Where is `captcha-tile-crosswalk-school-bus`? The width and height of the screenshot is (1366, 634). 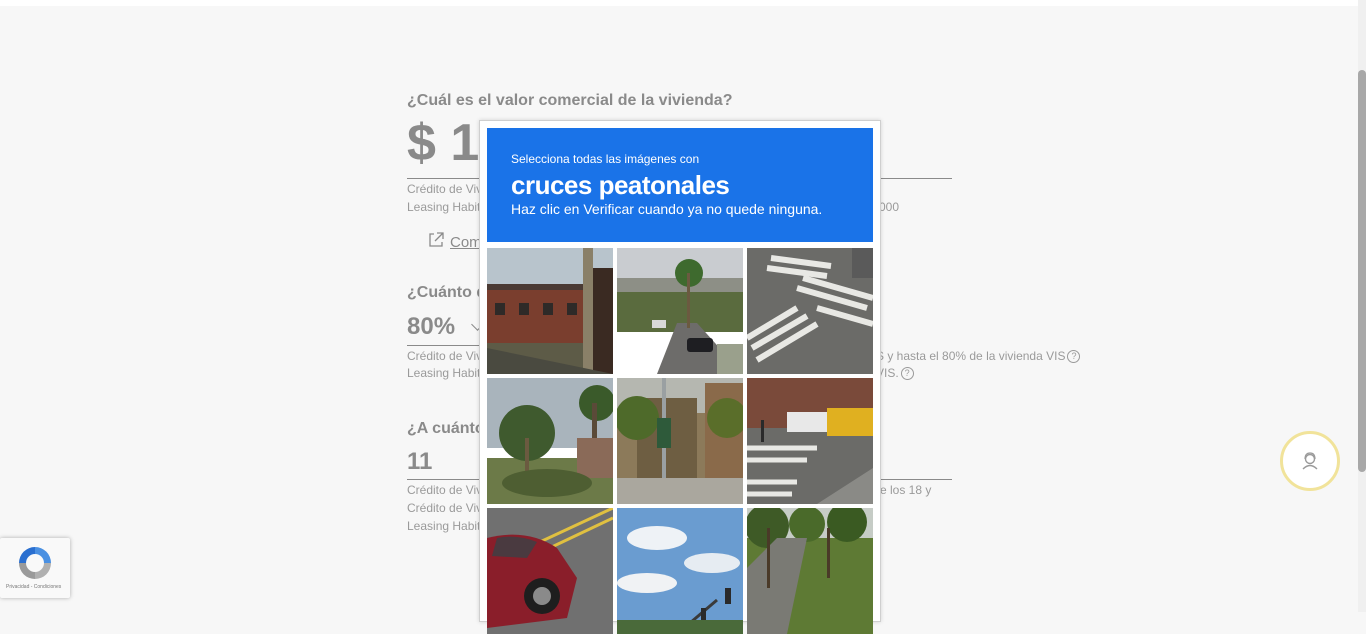 captcha-tile-crosswalk-school-bus is located at coordinates (810, 441).